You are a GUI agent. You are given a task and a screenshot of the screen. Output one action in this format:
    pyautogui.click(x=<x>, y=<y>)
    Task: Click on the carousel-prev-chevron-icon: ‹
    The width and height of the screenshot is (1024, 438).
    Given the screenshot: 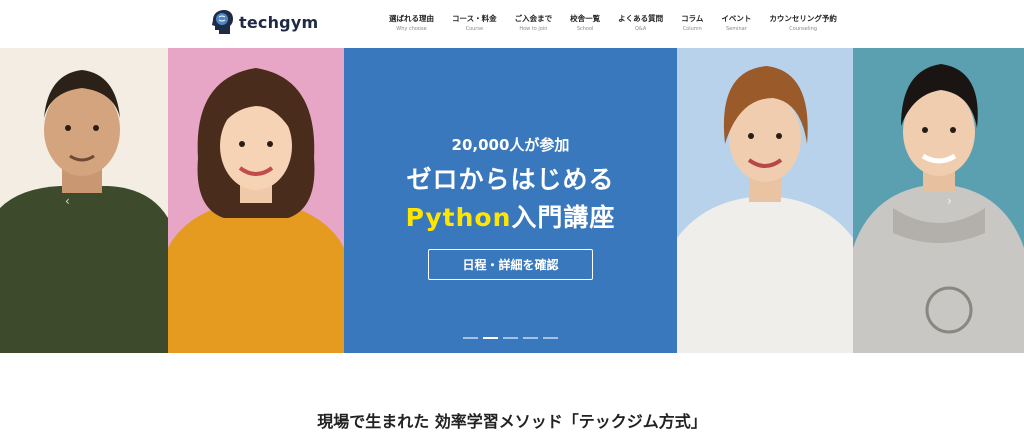 What is the action you would take?
    pyautogui.click(x=67, y=201)
    